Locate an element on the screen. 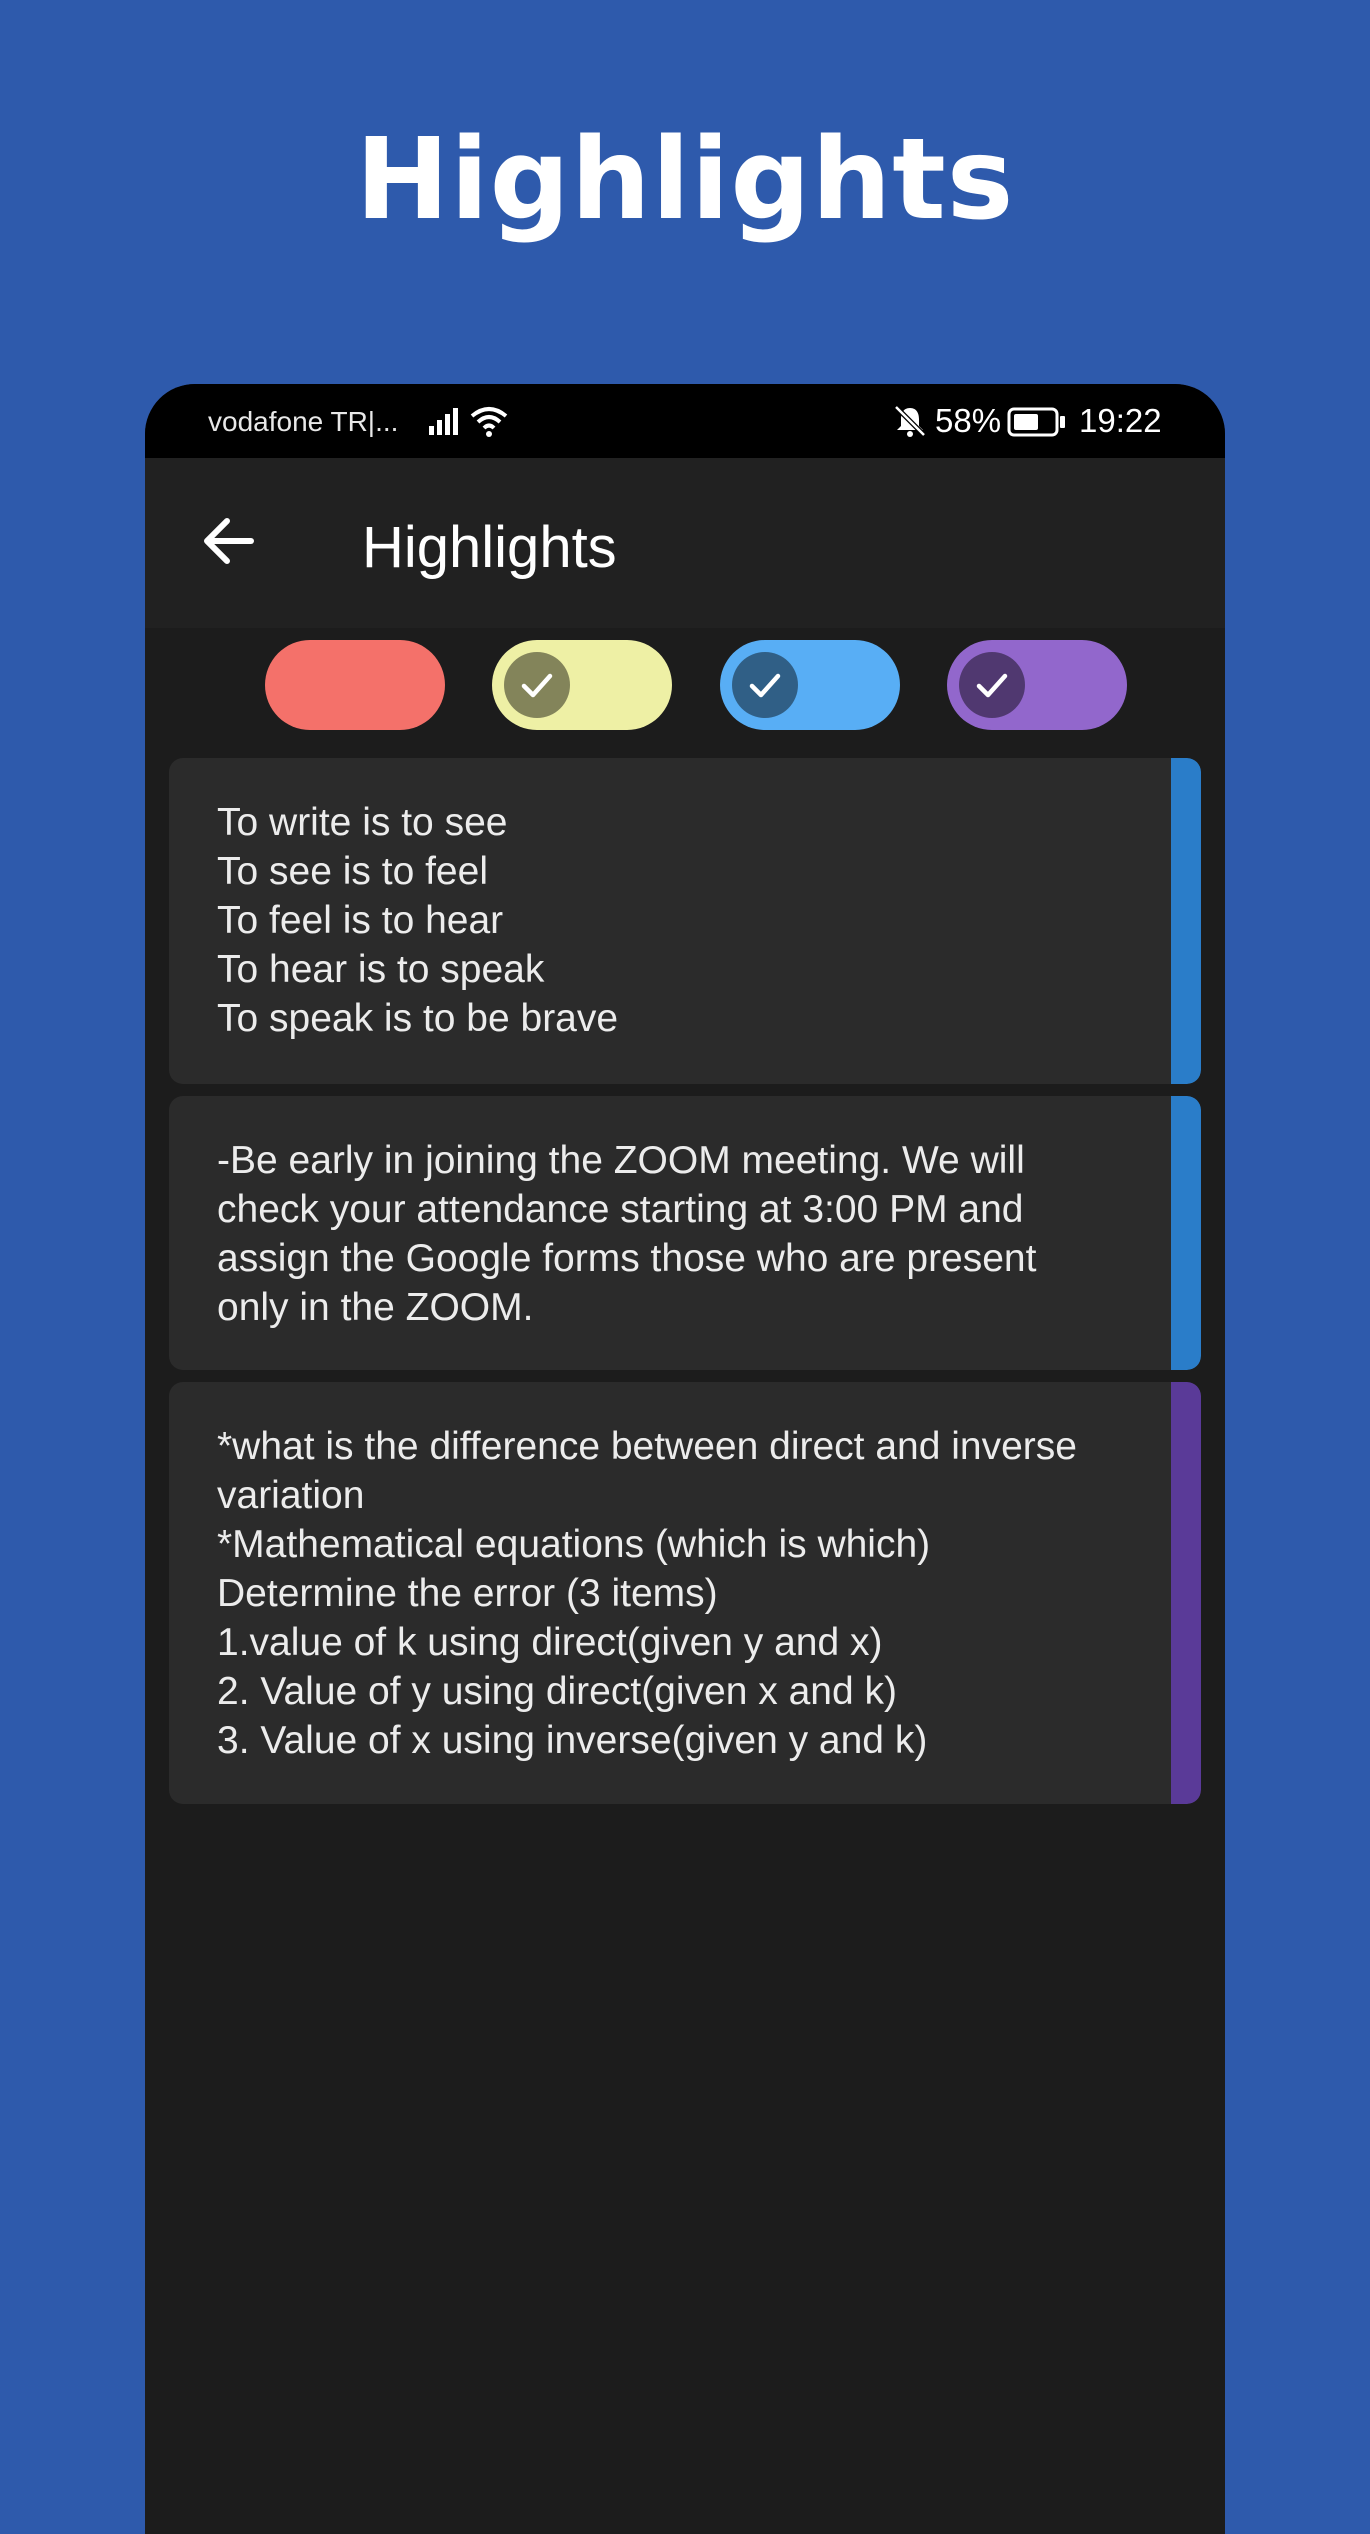 This screenshot has width=1370, height=2534. app-bar: Highlights is located at coordinates (685, 543).